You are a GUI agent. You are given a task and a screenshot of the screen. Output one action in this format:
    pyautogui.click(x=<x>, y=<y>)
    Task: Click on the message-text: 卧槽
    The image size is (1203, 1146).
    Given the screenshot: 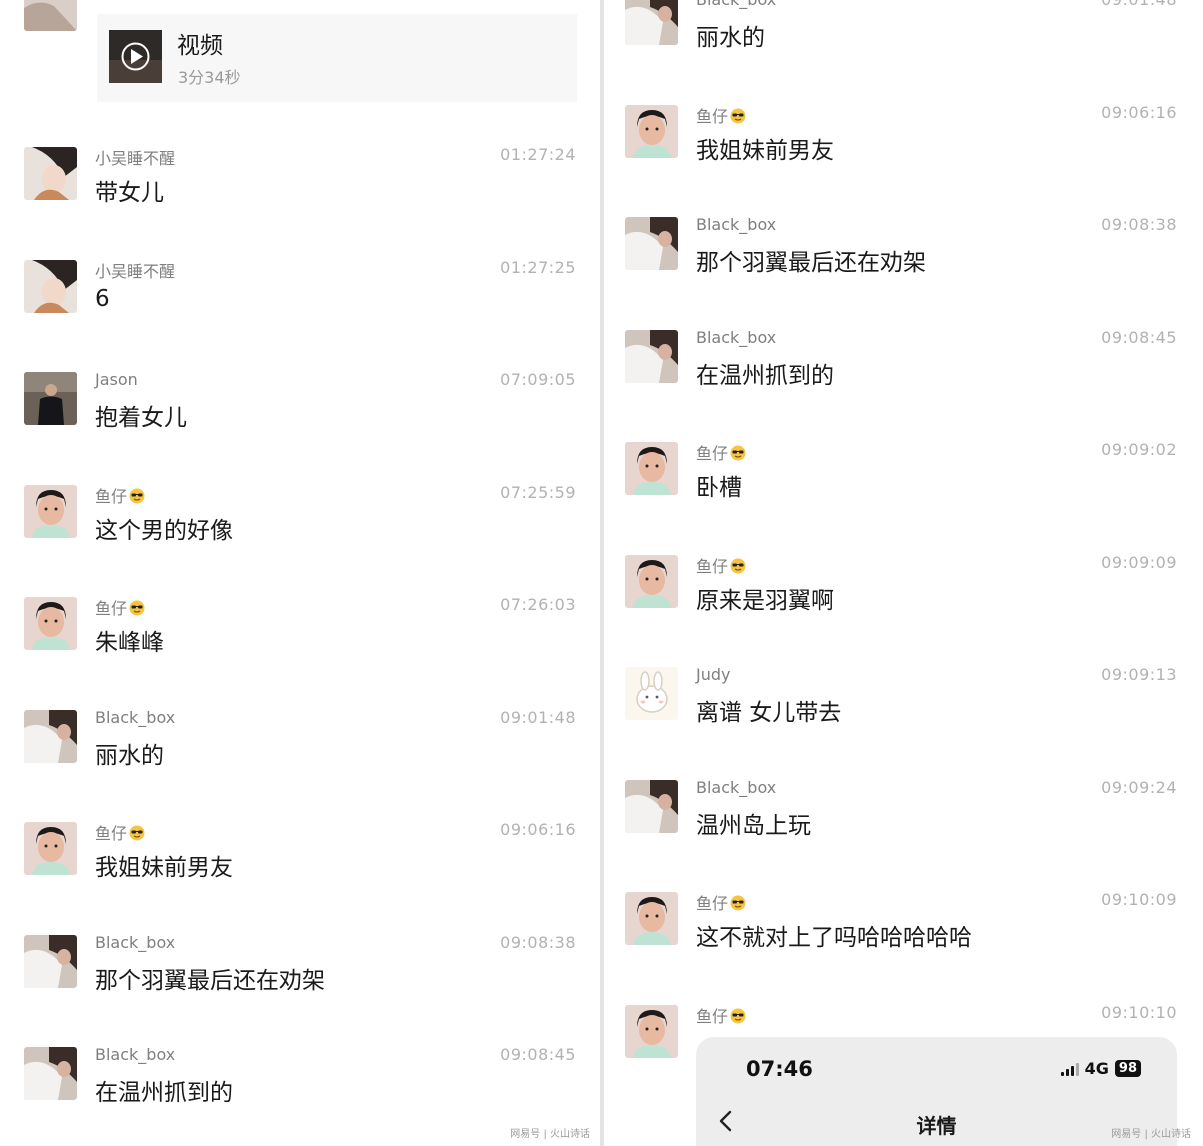 What is the action you would take?
    pyautogui.click(x=719, y=485)
    